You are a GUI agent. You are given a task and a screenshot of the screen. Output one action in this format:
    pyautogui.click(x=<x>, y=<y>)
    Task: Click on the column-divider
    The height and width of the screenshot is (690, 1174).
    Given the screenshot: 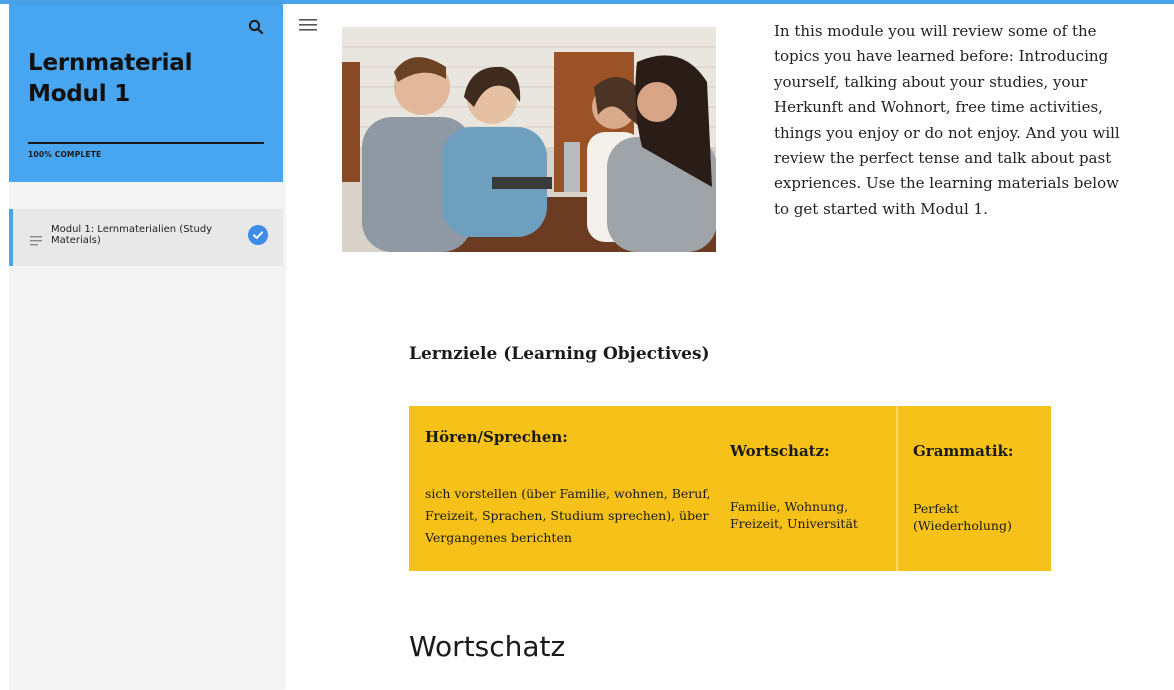 What is the action you would take?
    pyautogui.click(x=897, y=488)
    